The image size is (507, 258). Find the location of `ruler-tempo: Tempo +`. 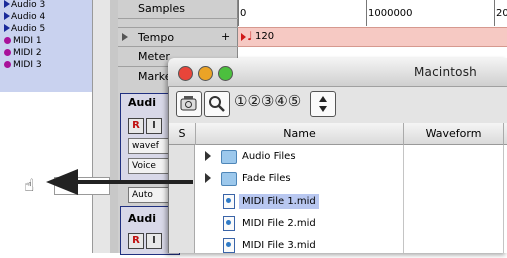

ruler-tempo: Tempo + is located at coordinates (178, 37).